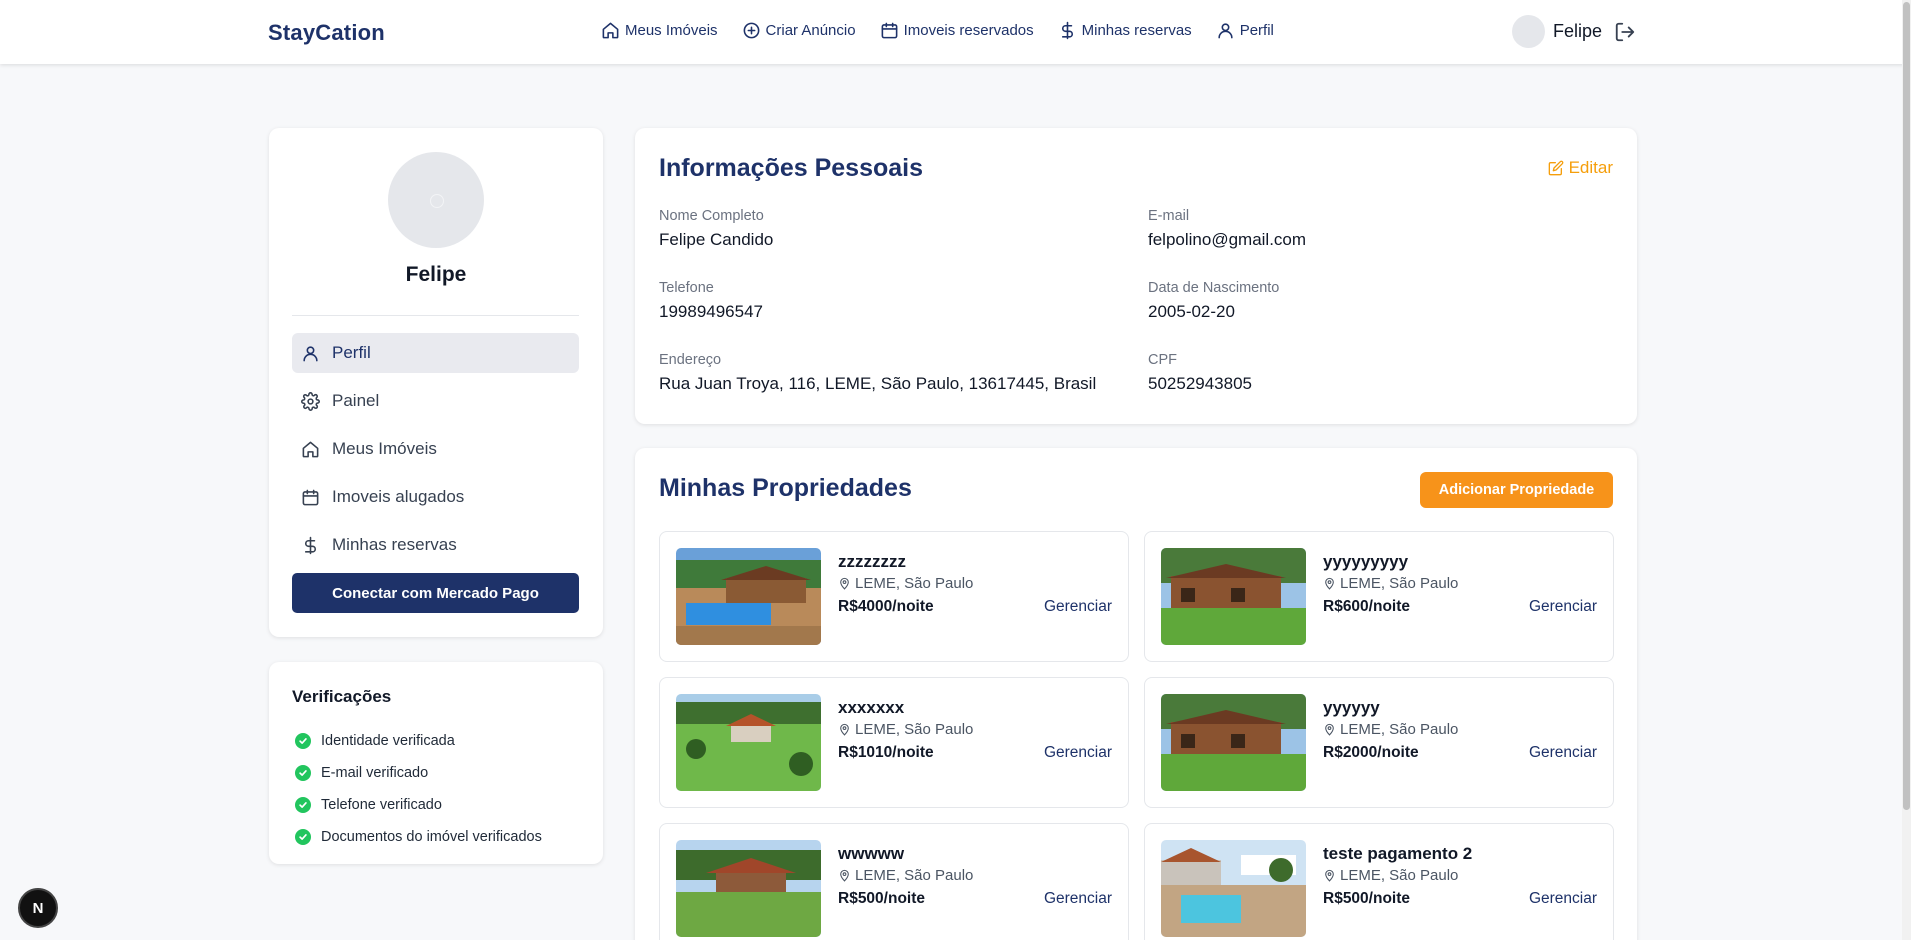 The width and height of the screenshot is (1911, 940). I want to click on property-title: wwwww, so click(871, 853).